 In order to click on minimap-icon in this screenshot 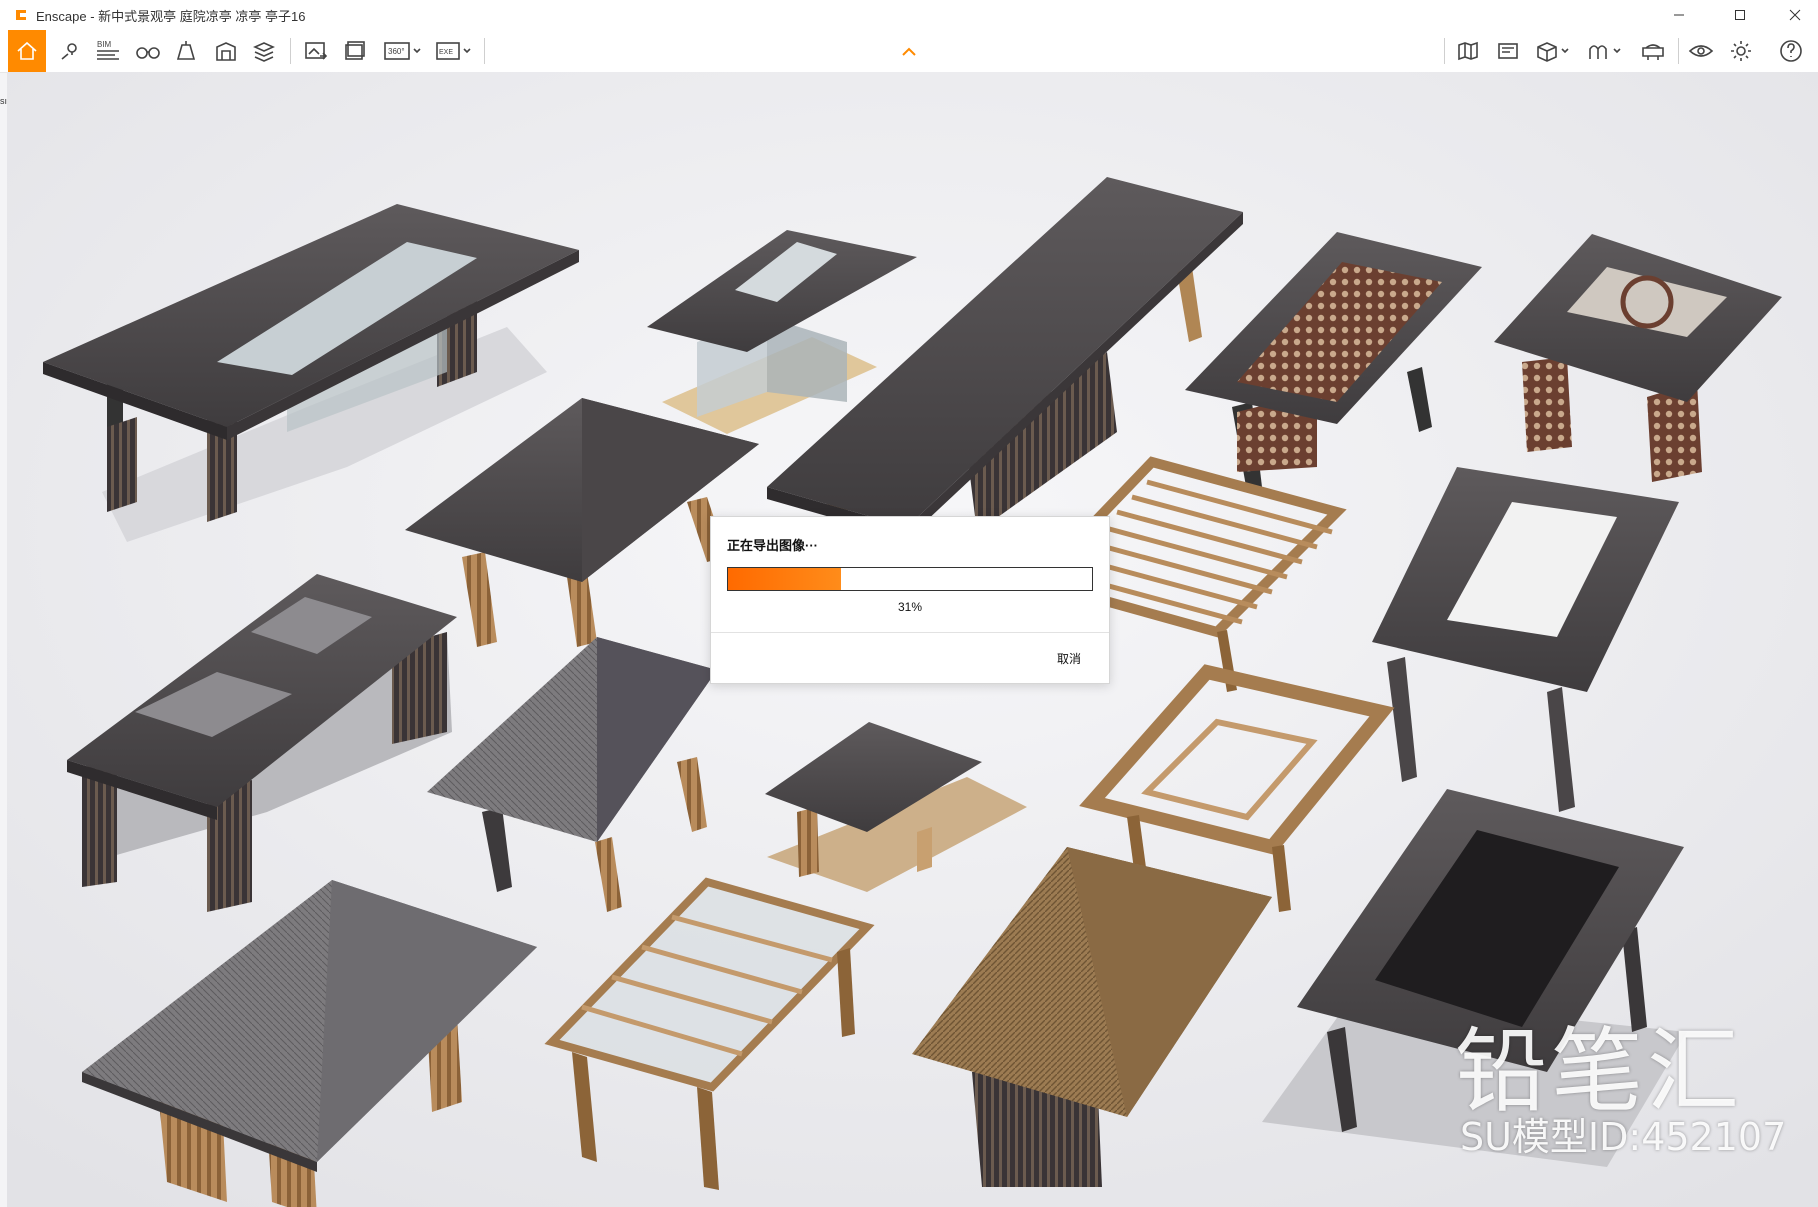, I will do `click(1508, 51)`.